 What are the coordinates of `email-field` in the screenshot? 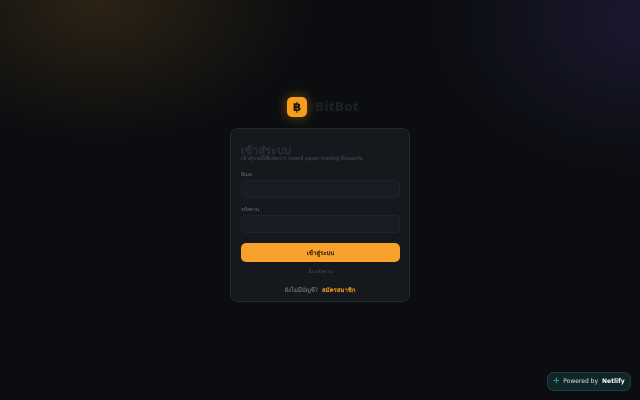 It's located at (320, 189).